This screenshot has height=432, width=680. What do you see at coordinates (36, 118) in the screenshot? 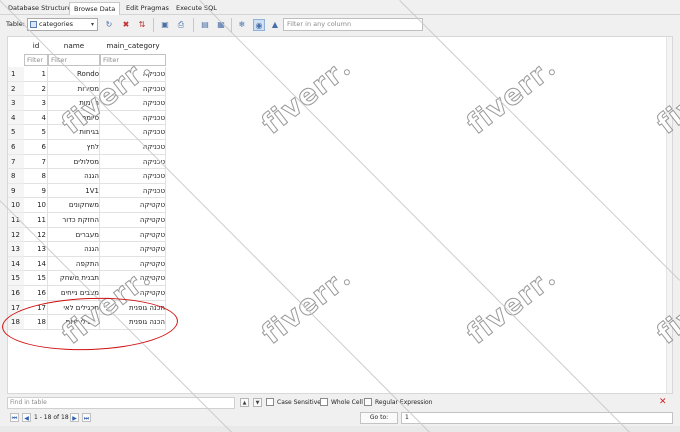
I see `cell-id: 4` at bounding box center [36, 118].